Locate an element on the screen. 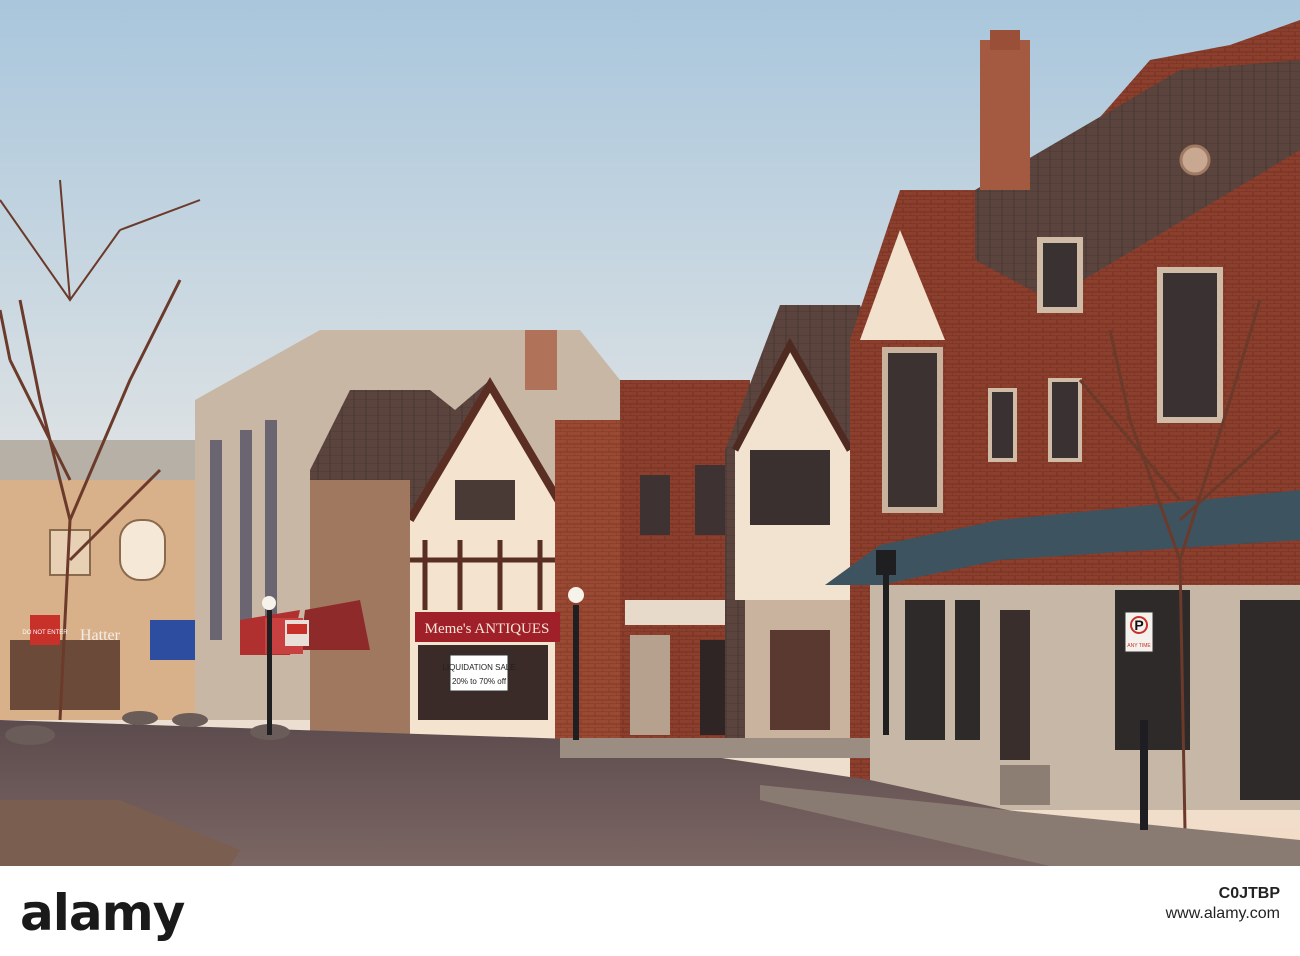  hatter-sign: Hatter is located at coordinates (100, 635).